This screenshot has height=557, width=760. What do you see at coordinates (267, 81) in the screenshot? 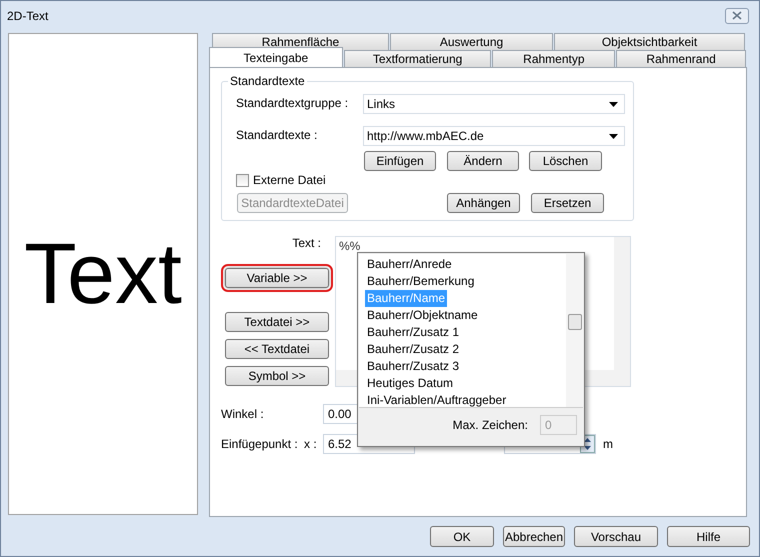
I see `group-legend: Standardtexte` at bounding box center [267, 81].